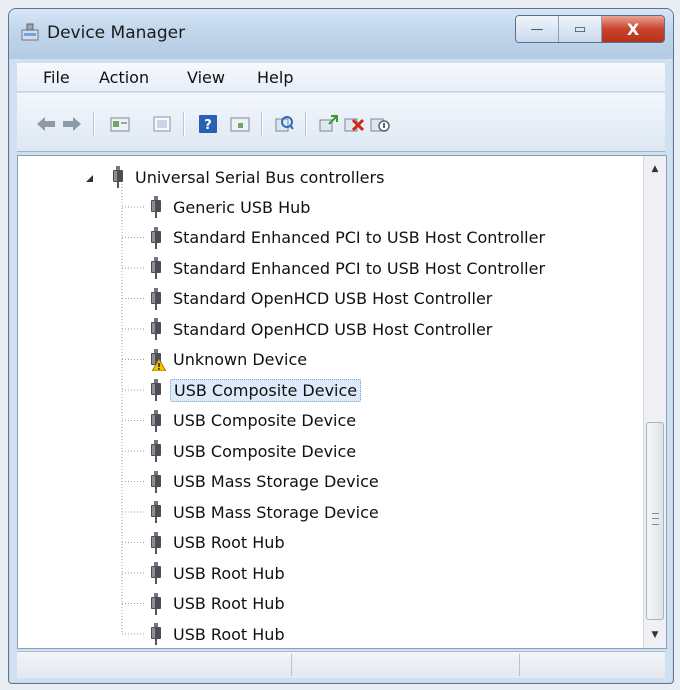 The height and width of the screenshot is (690, 680). Describe the element at coordinates (159, 364) in the screenshot. I see `warning-icon` at that location.